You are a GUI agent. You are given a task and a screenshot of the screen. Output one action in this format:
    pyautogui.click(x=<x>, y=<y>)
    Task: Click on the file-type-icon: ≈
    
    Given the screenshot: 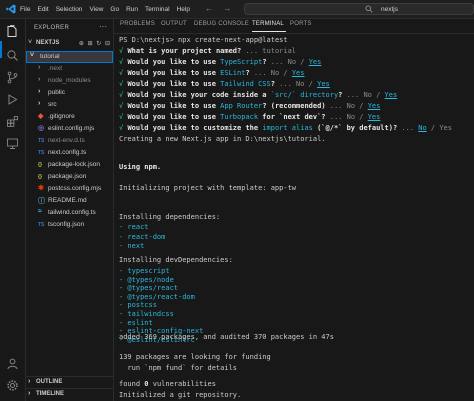 What is the action you would take?
    pyautogui.click(x=40, y=211)
    